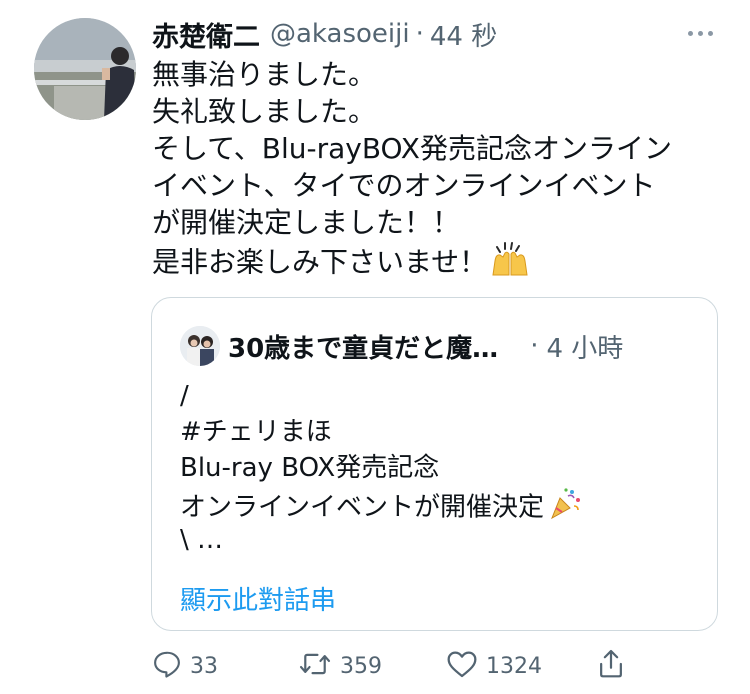  I want to click on like-button: 1324, so click(494, 666).